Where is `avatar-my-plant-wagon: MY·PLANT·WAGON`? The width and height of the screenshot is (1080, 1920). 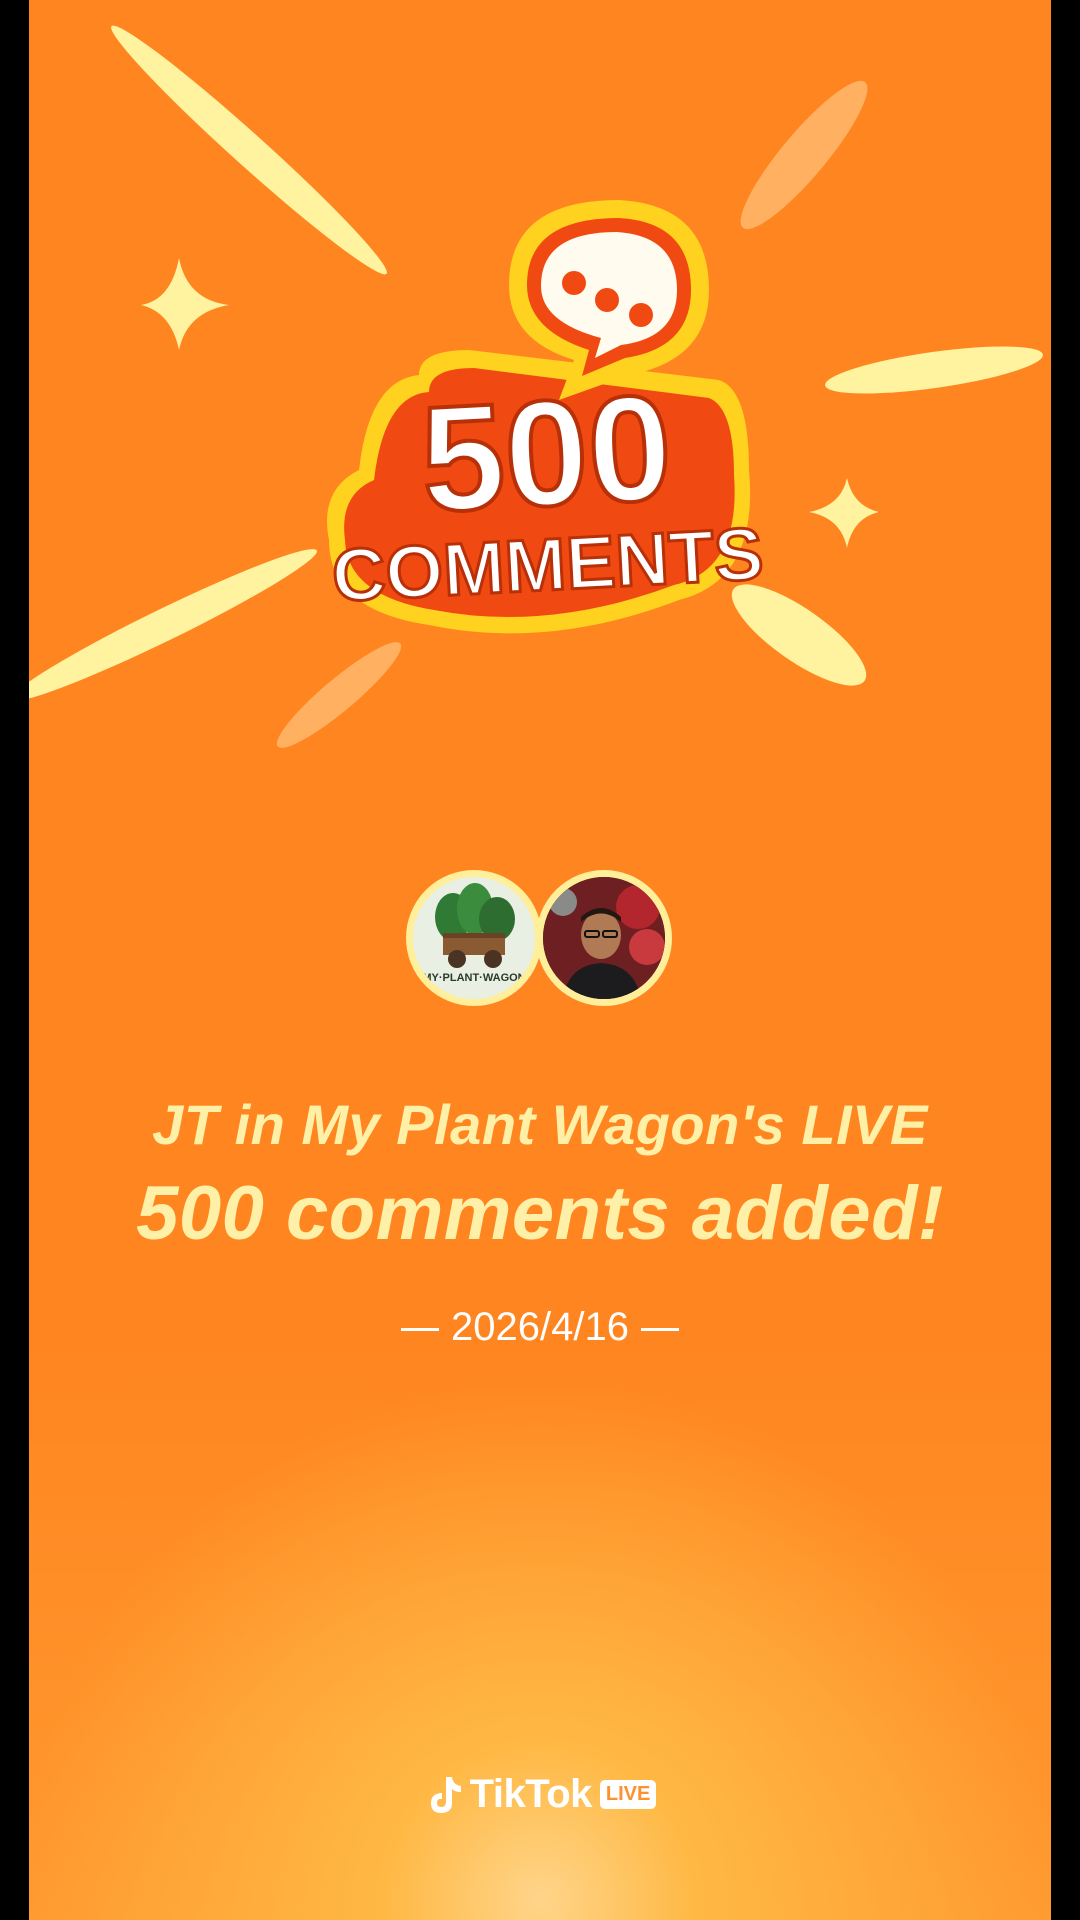
avatar-my-plant-wagon: MY·PLANT·WAGON is located at coordinates (474, 938).